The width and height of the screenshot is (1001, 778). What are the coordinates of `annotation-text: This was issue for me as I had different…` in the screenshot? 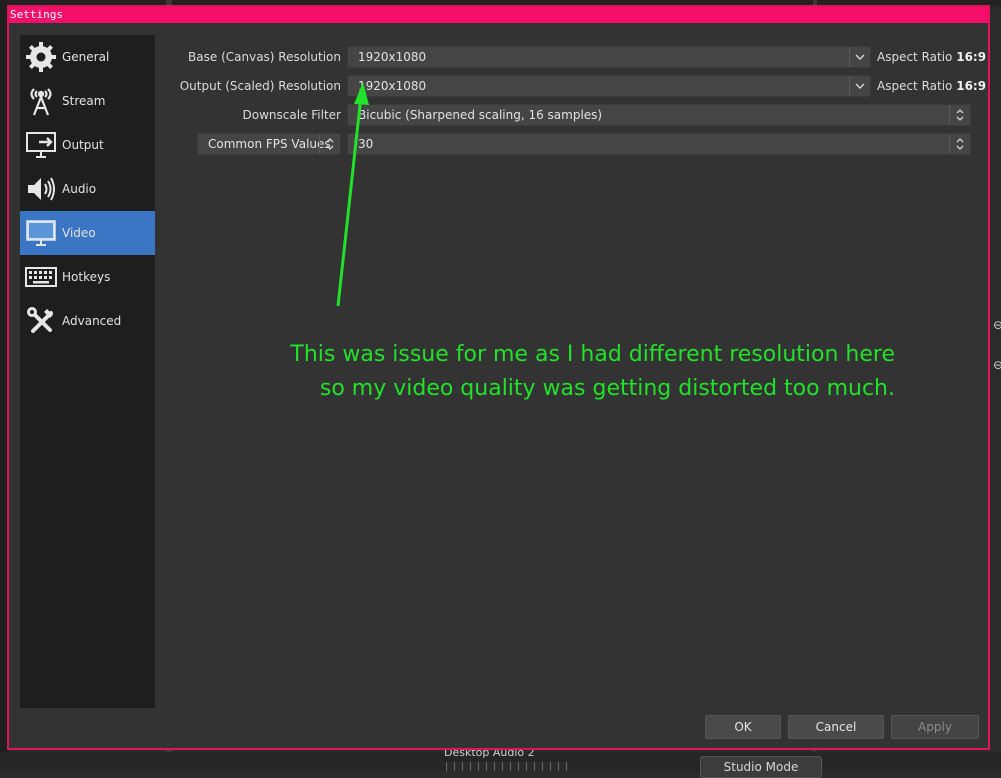 It's located at (590, 372).